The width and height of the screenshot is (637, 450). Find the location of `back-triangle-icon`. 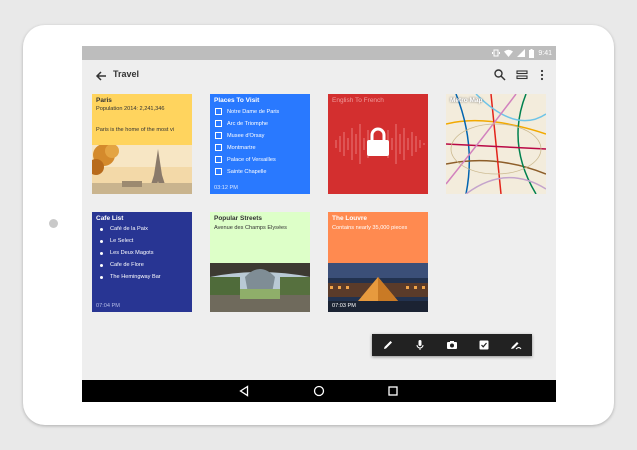

back-triangle-icon is located at coordinates (244, 391).